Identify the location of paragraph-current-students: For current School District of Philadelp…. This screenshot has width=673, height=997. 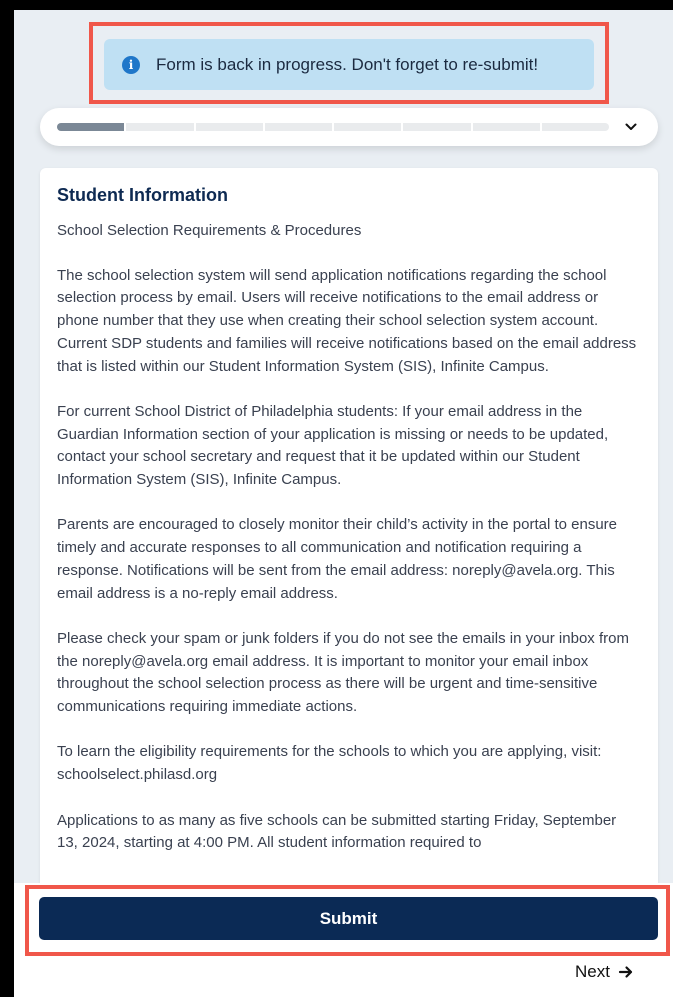
(333, 445).